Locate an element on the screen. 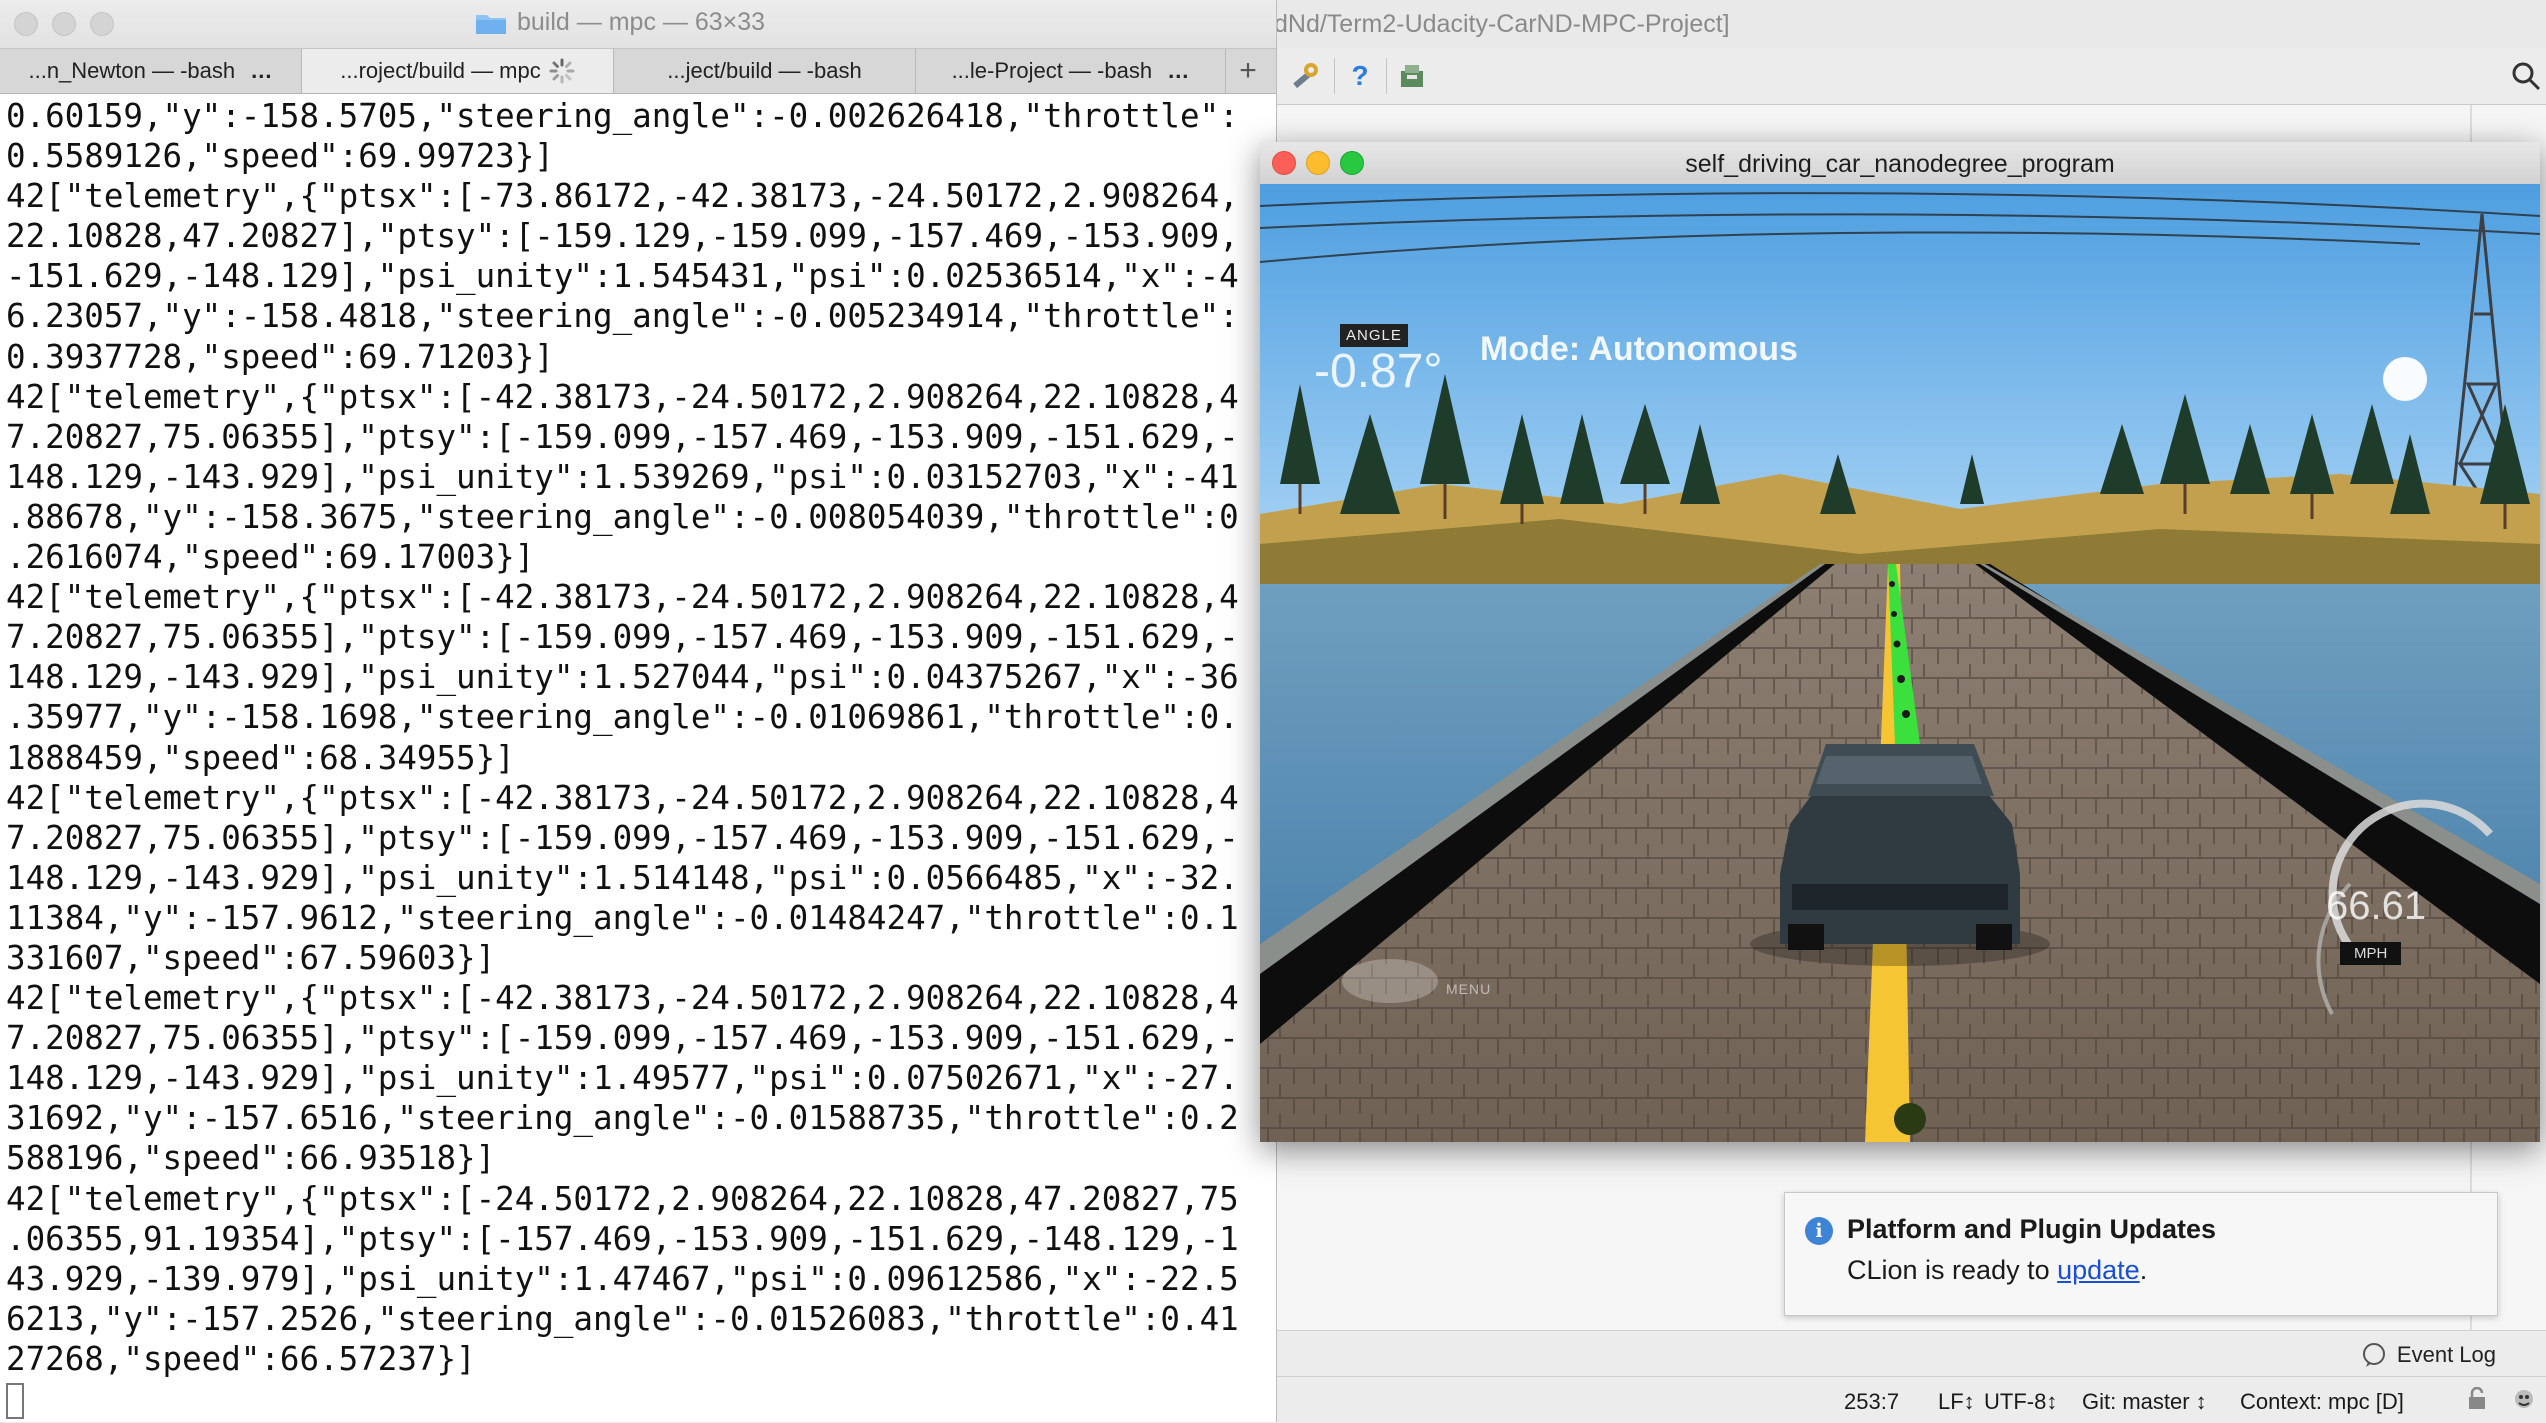 The image size is (2546, 1423). event-log-button: Event Log is located at coordinates (2428, 1355).